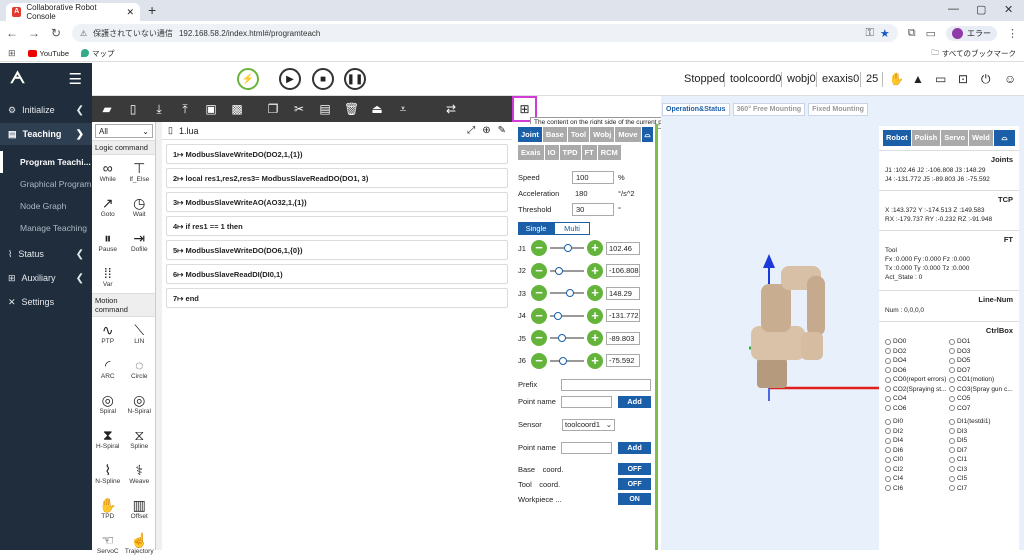 The width and height of the screenshot is (1024, 560). Describe the element at coordinates (108, 206) in the screenshot. I see `cmd-goto: ↗ Goto` at that location.